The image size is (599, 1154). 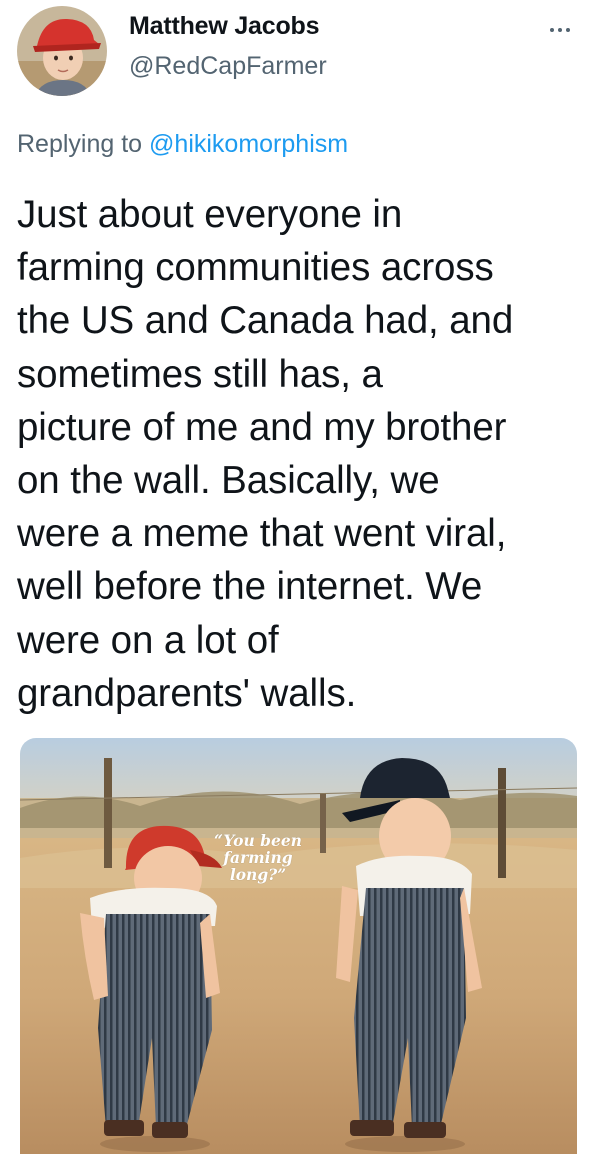 I want to click on author-handle: @RedCapFarmer, so click(x=228, y=66).